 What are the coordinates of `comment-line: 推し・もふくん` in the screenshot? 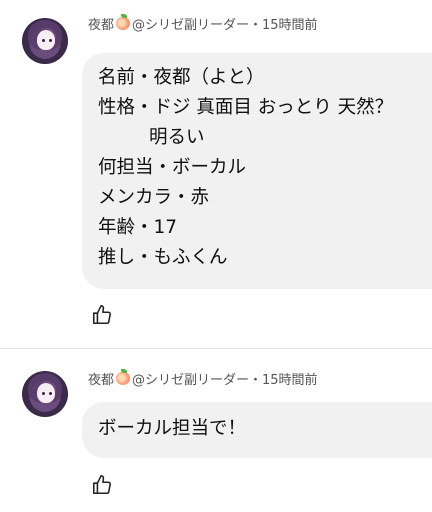 It's located at (163, 257).